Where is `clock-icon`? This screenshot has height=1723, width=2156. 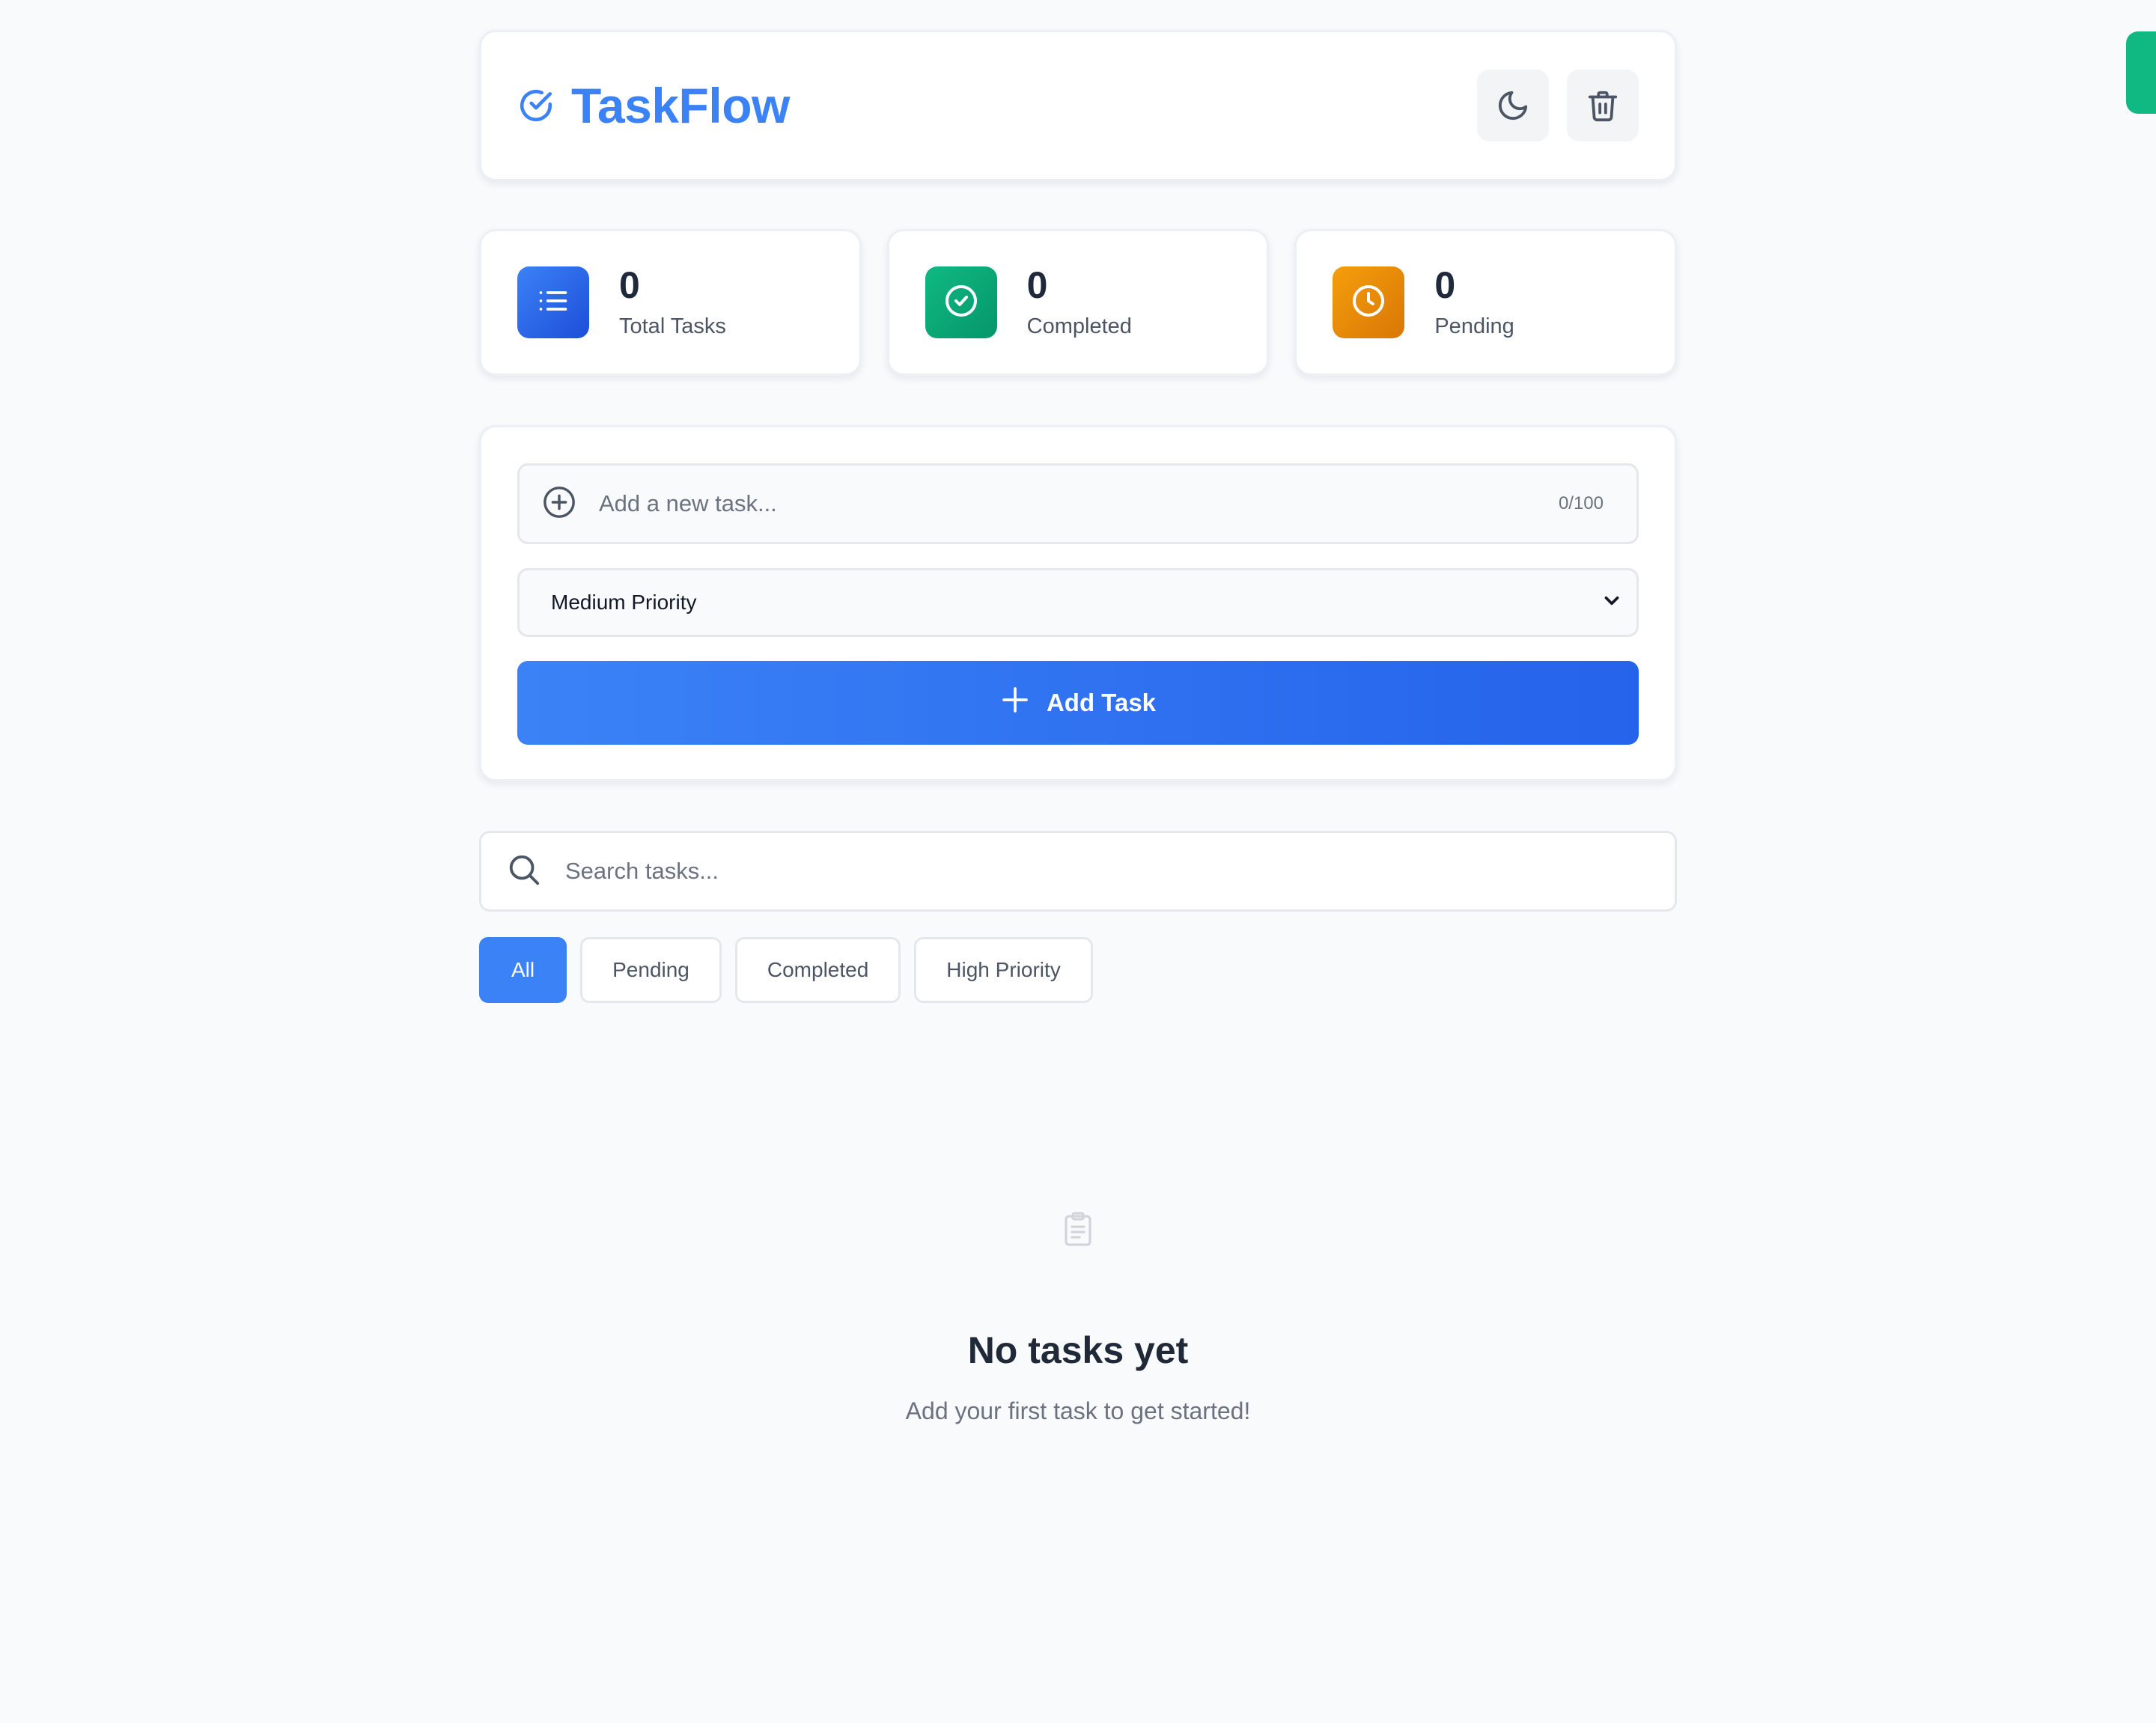
clock-icon is located at coordinates (1368, 303).